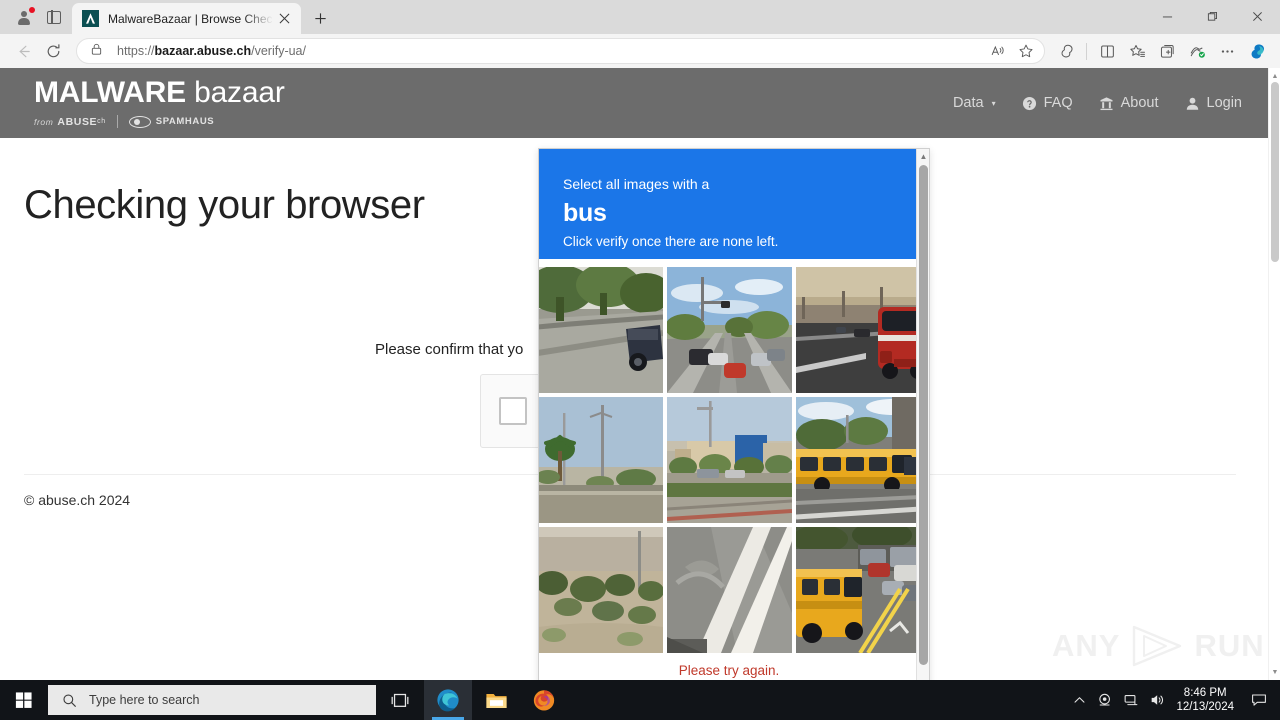 The height and width of the screenshot is (720, 1280). Describe the element at coordinates (1106, 103) in the screenshot. I see `bank-icon` at that location.